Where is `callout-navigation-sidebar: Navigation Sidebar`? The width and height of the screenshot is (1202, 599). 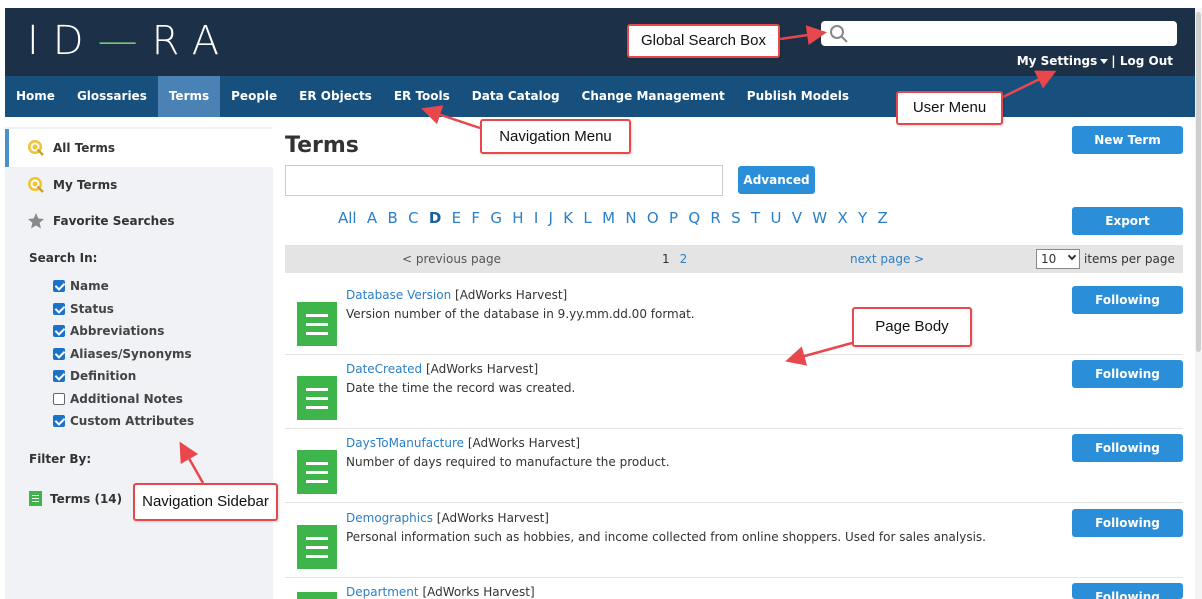
callout-navigation-sidebar: Navigation Sidebar is located at coordinates (205, 502).